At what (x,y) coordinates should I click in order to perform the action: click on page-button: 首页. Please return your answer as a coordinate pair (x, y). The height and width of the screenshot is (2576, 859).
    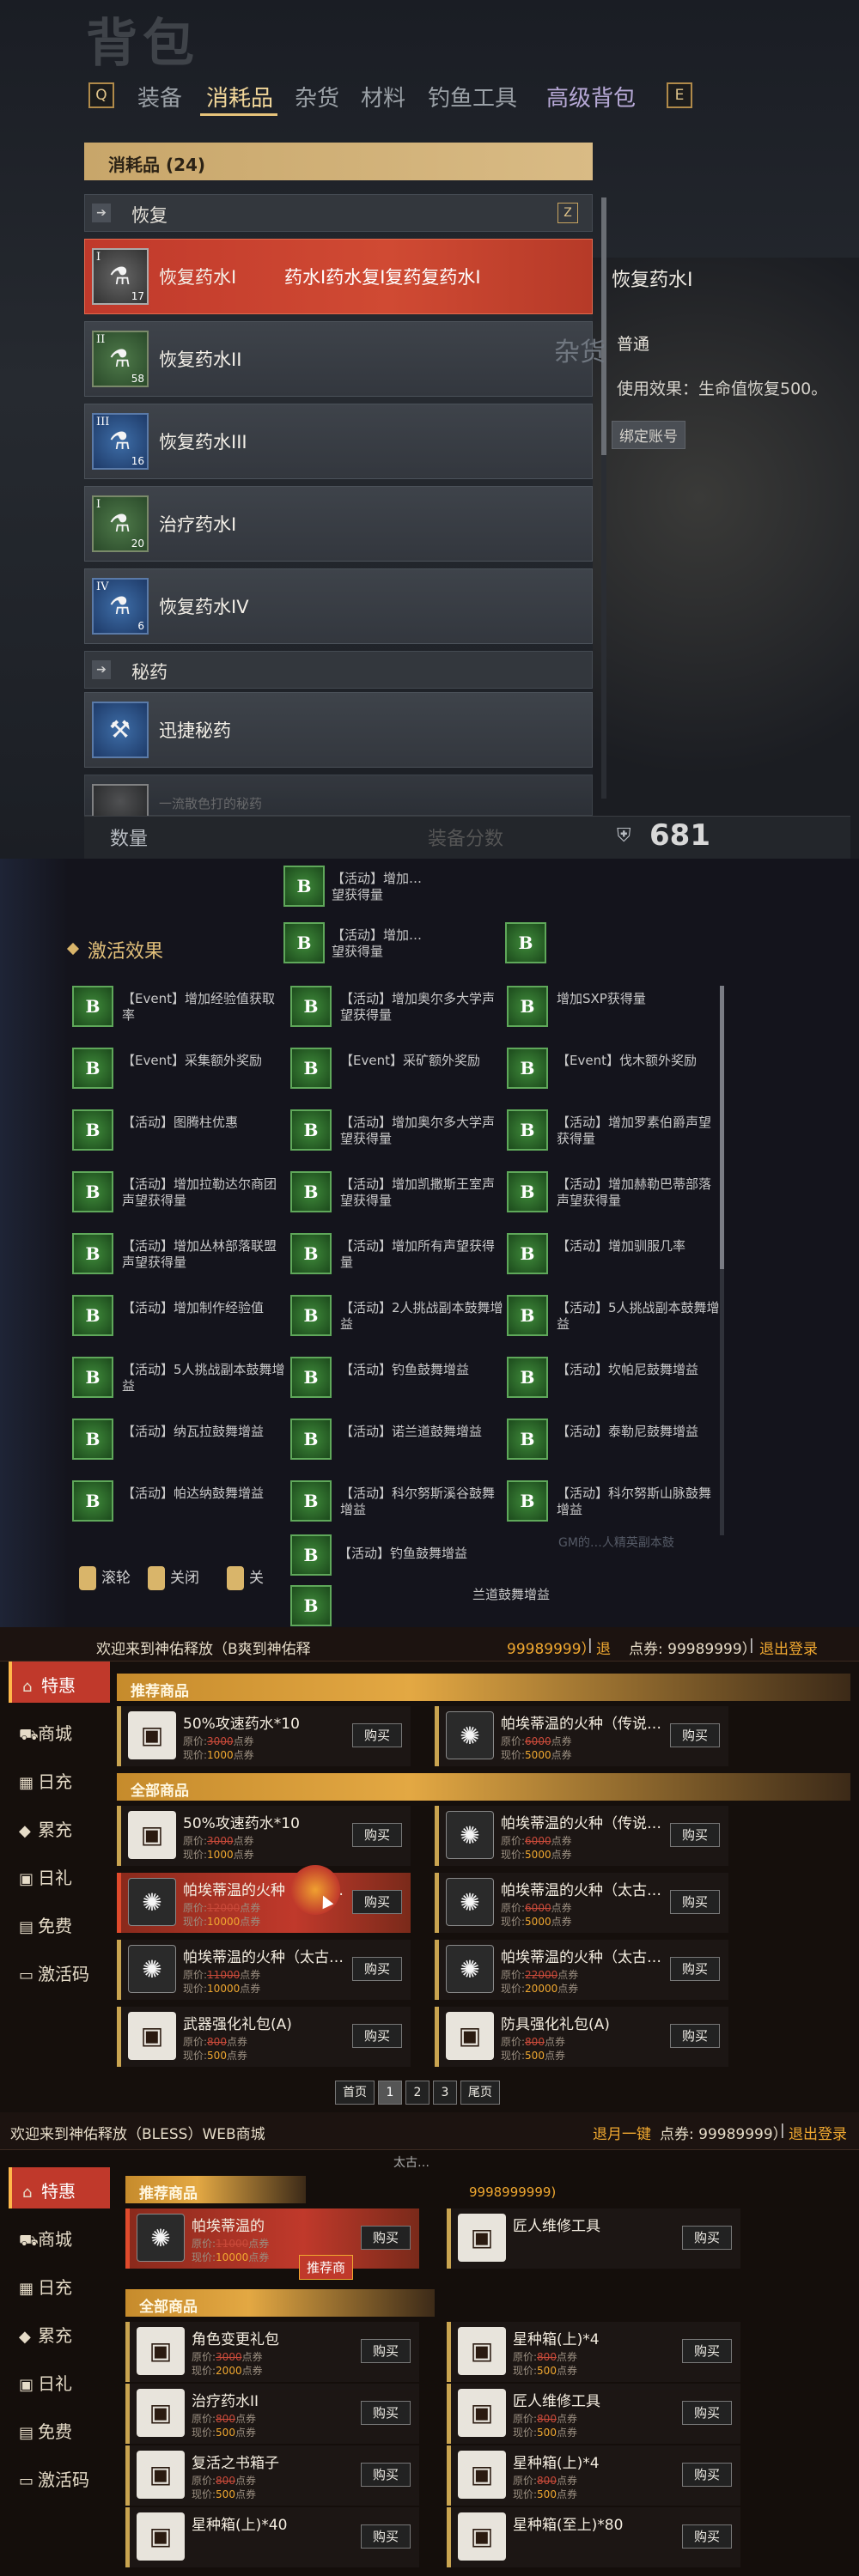
    Looking at the image, I should click on (355, 2093).